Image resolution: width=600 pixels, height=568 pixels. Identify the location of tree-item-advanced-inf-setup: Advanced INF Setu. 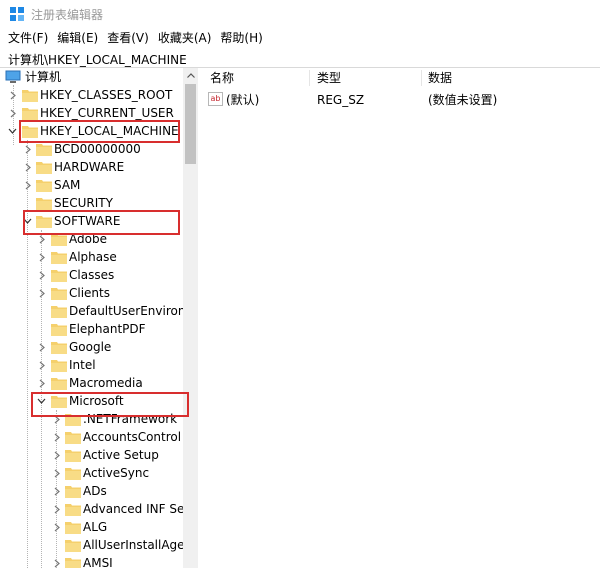
(91, 509).